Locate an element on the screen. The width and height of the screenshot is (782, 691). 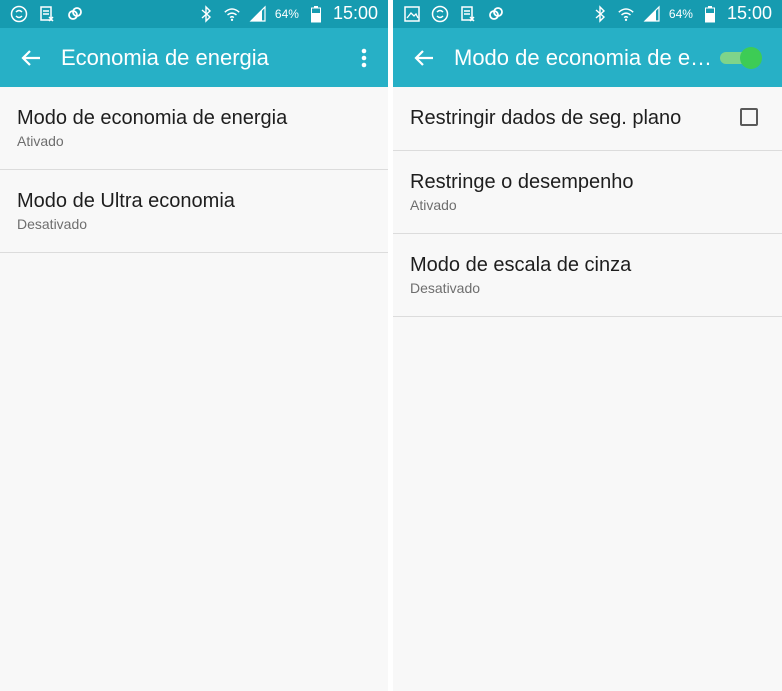
power-saving-switch is located at coordinates (740, 58).